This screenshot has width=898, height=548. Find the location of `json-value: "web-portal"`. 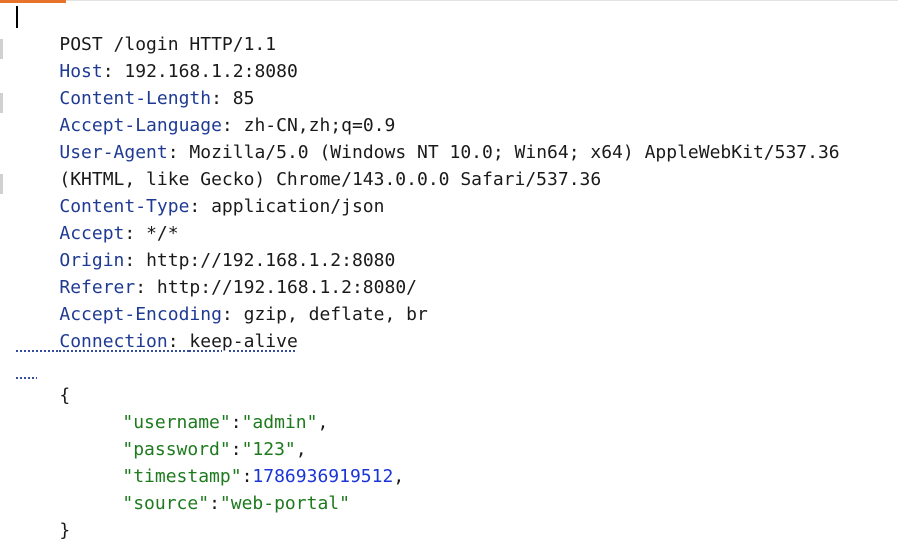

json-value: "web-portal" is located at coordinates (284, 503).